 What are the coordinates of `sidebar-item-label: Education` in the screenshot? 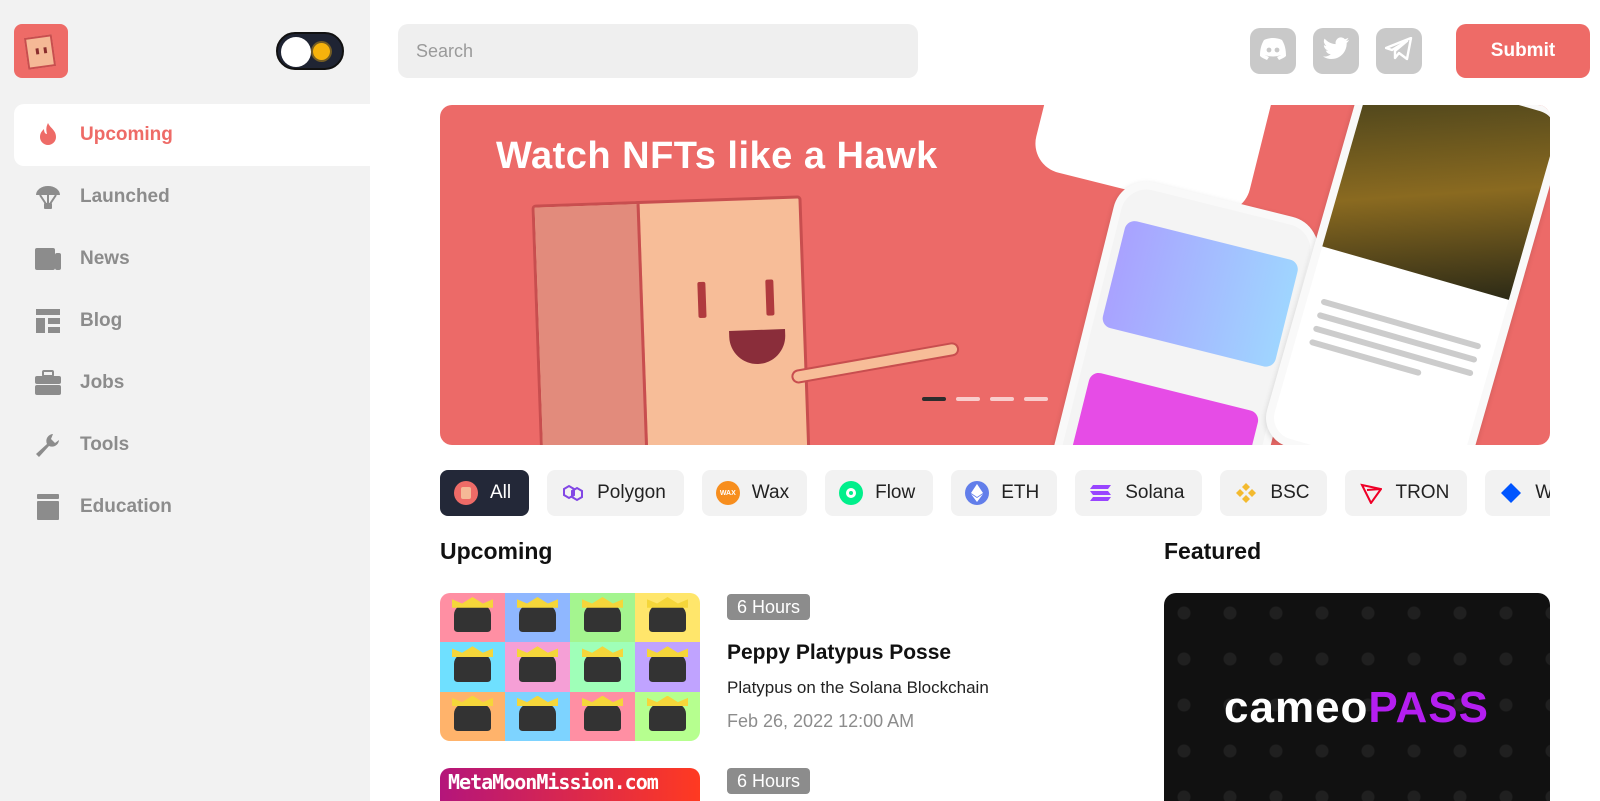 It's located at (126, 506).